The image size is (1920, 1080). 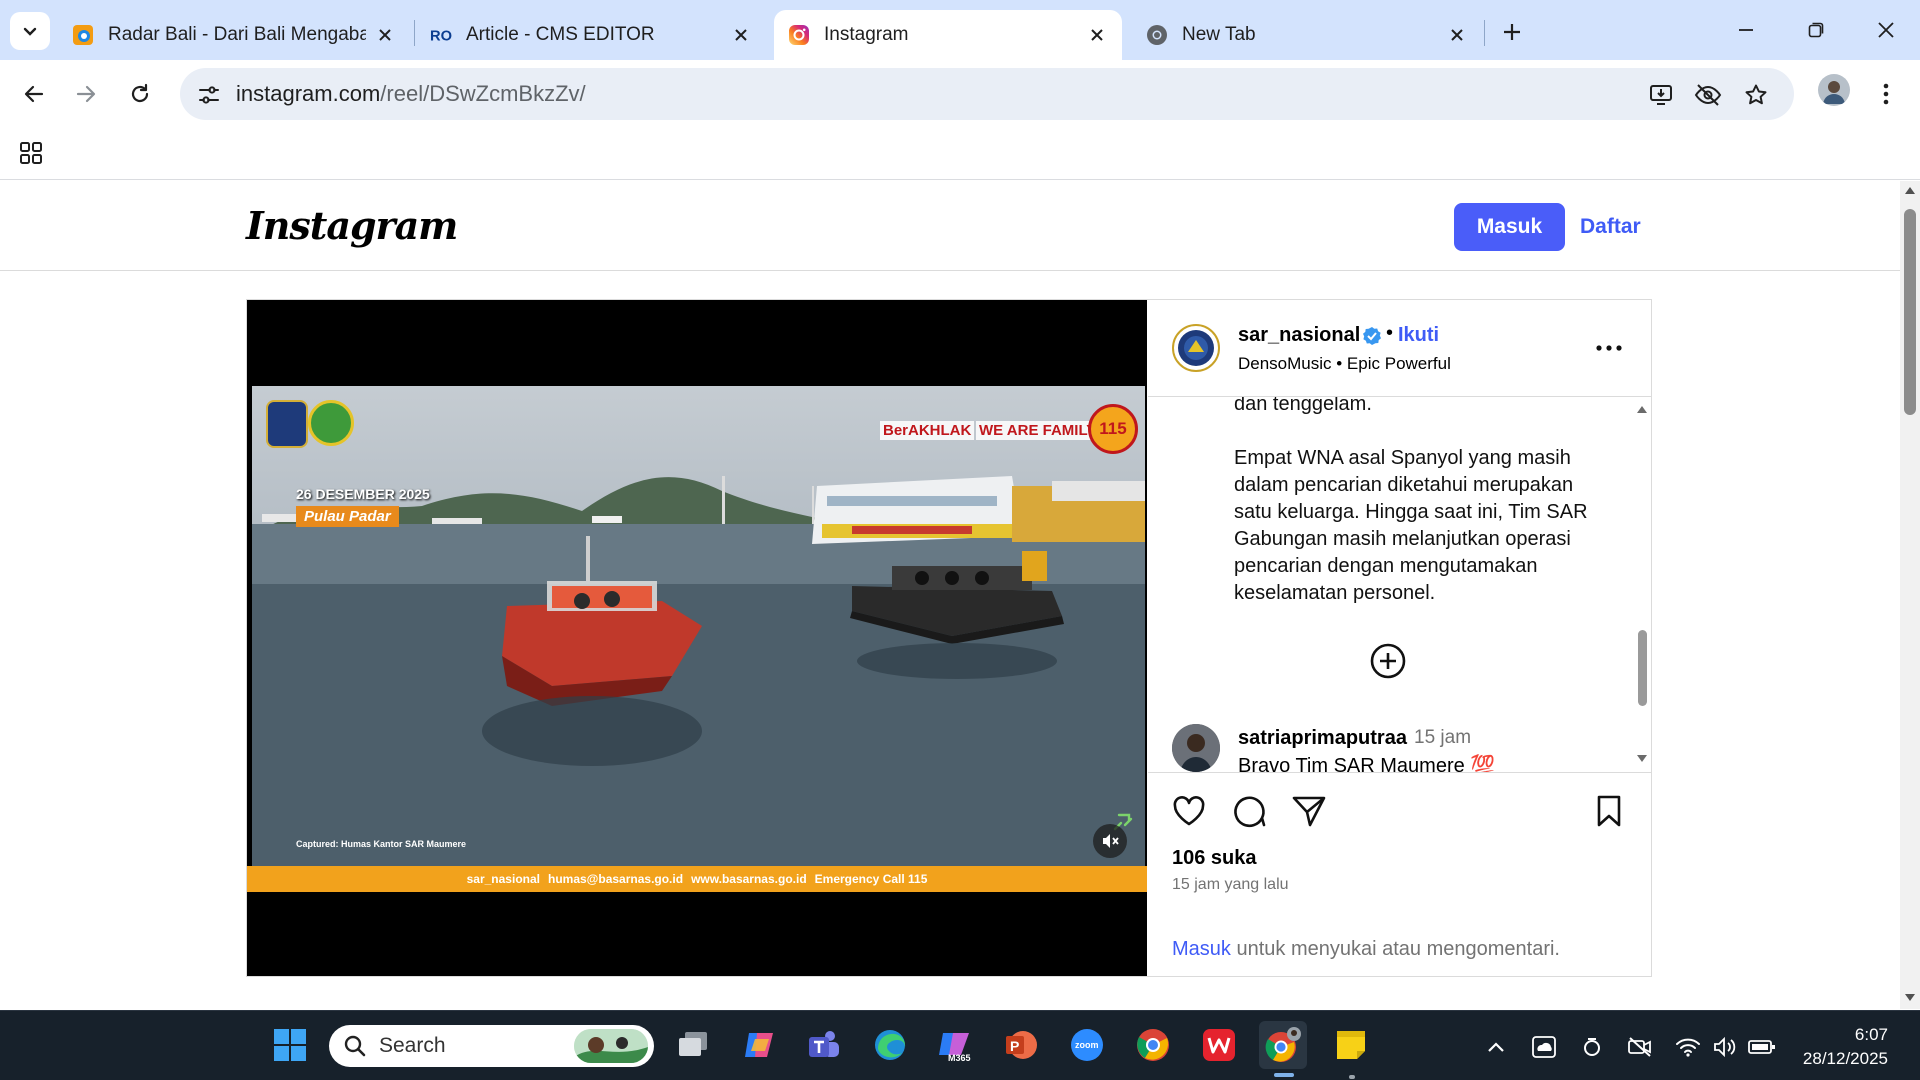 I want to click on bookmark-star-icon, so click(x=1756, y=95).